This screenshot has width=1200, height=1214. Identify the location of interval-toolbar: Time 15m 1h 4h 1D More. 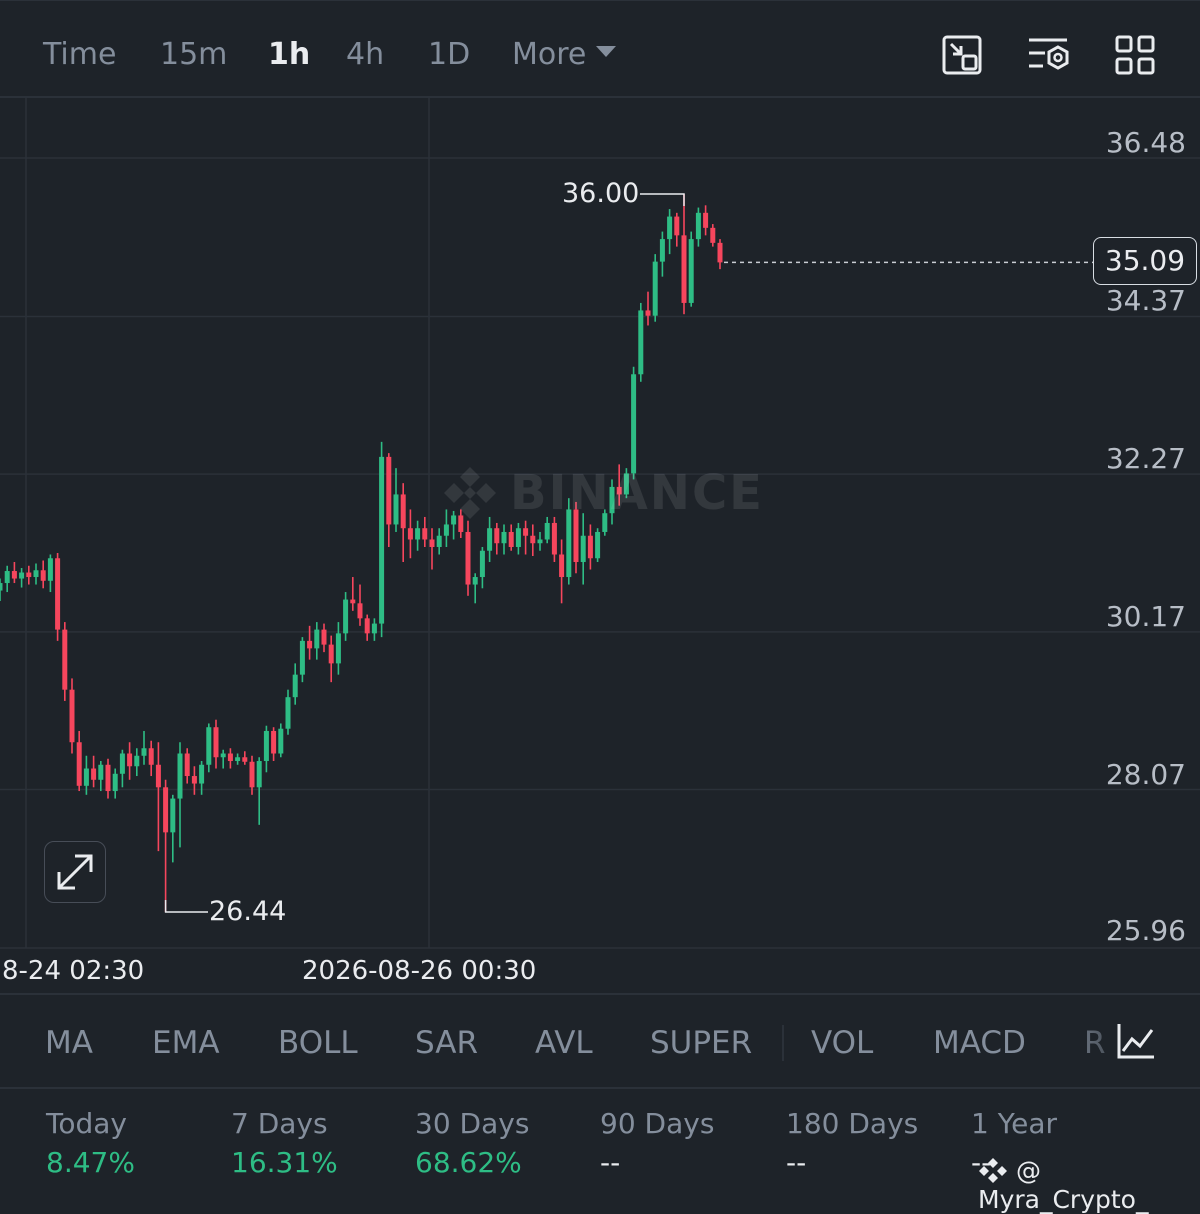
(600, 49).